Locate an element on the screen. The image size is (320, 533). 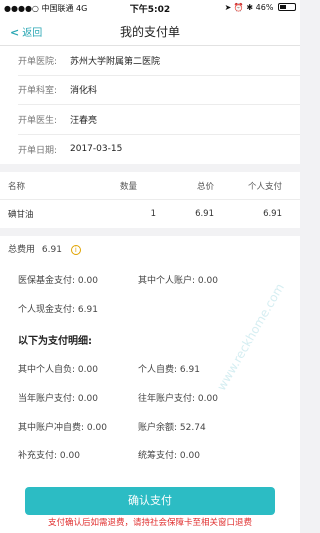
header-total: 总价 is located at coordinates (205, 186).